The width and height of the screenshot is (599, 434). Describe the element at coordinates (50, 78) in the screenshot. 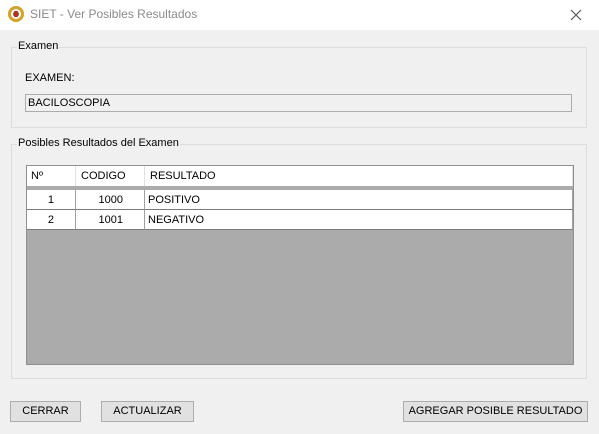

I see `examen-label: EXAMEN:` at that location.